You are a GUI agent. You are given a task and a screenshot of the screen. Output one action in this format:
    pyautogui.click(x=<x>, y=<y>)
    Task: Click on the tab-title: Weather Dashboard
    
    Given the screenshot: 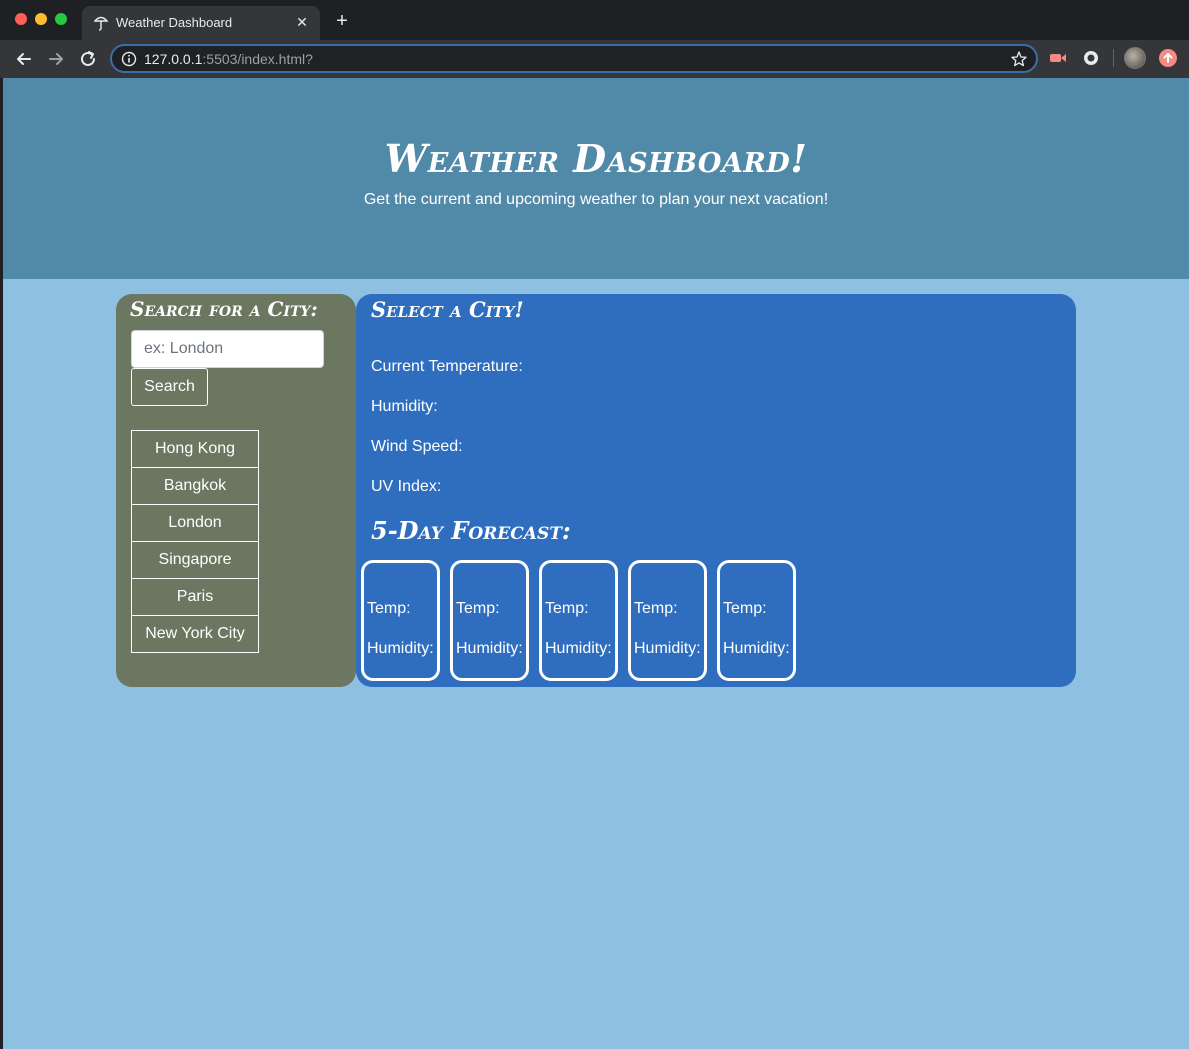 What is the action you would take?
    pyautogui.click(x=174, y=22)
    